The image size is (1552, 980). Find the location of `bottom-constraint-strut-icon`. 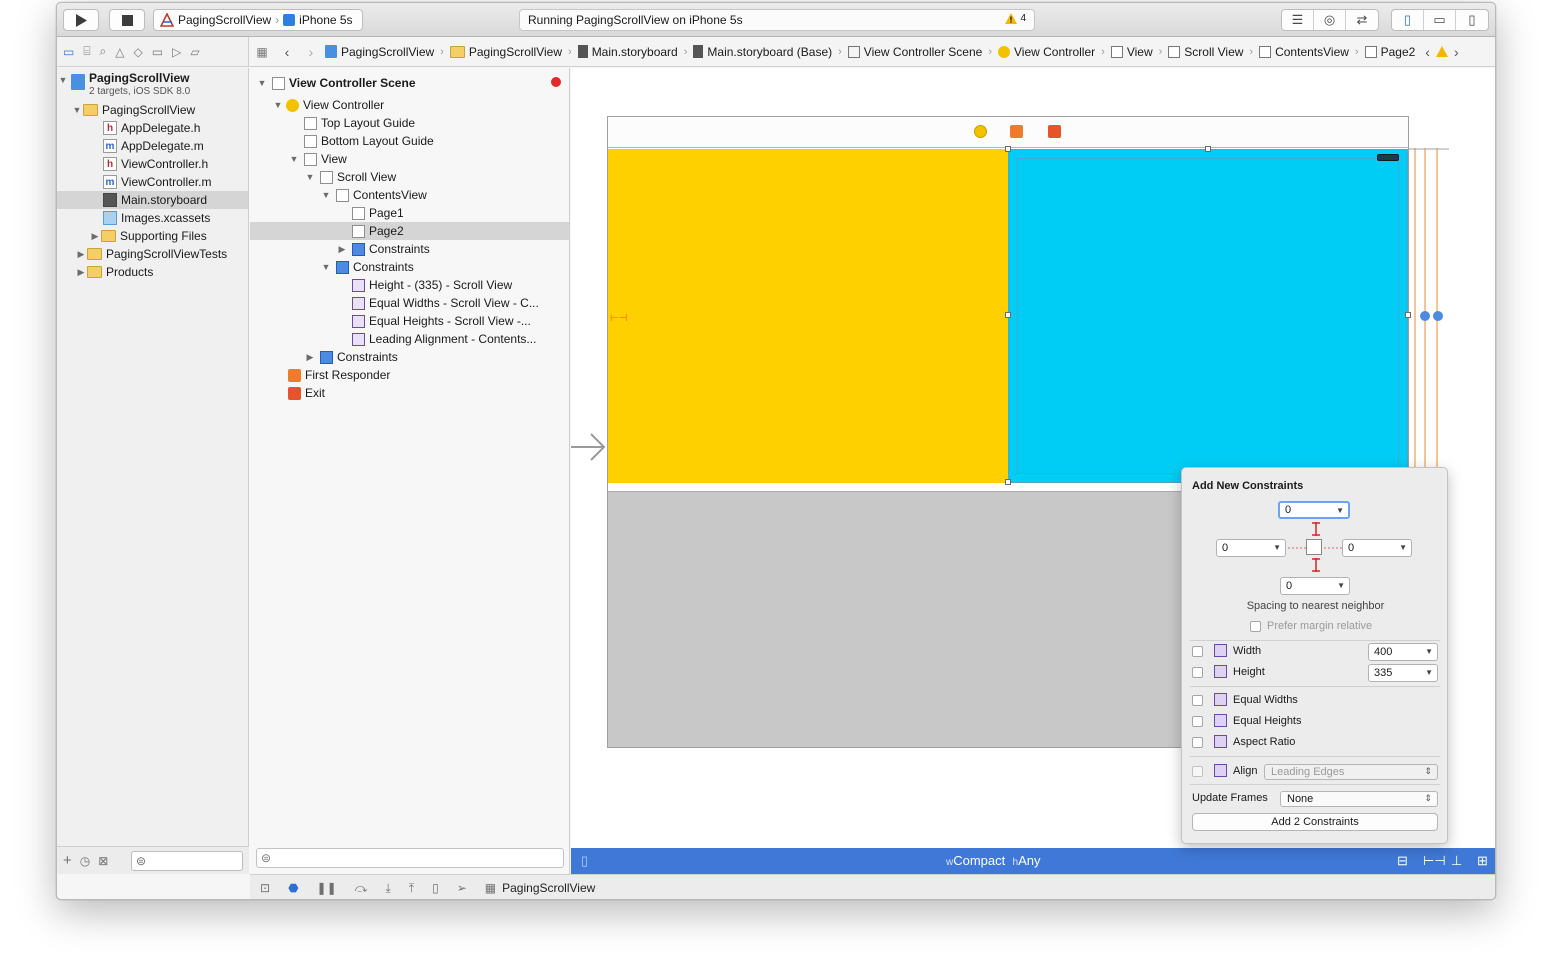

bottom-constraint-strut-icon is located at coordinates (1316, 565).